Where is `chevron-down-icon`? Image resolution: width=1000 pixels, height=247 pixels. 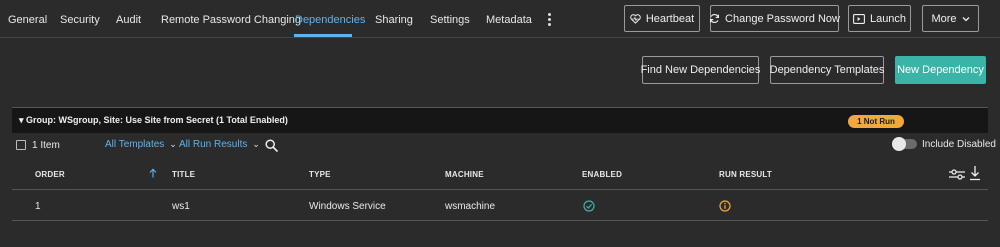
chevron-down-icon is located at coordinates (965, 18).